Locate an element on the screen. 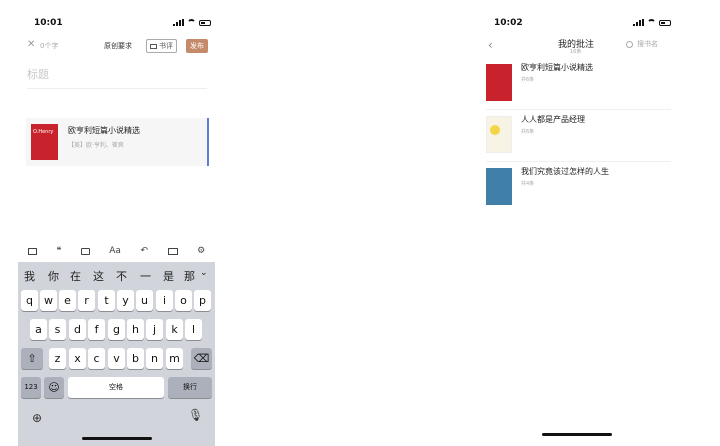  book-icon is located at coordinates (32, 251).